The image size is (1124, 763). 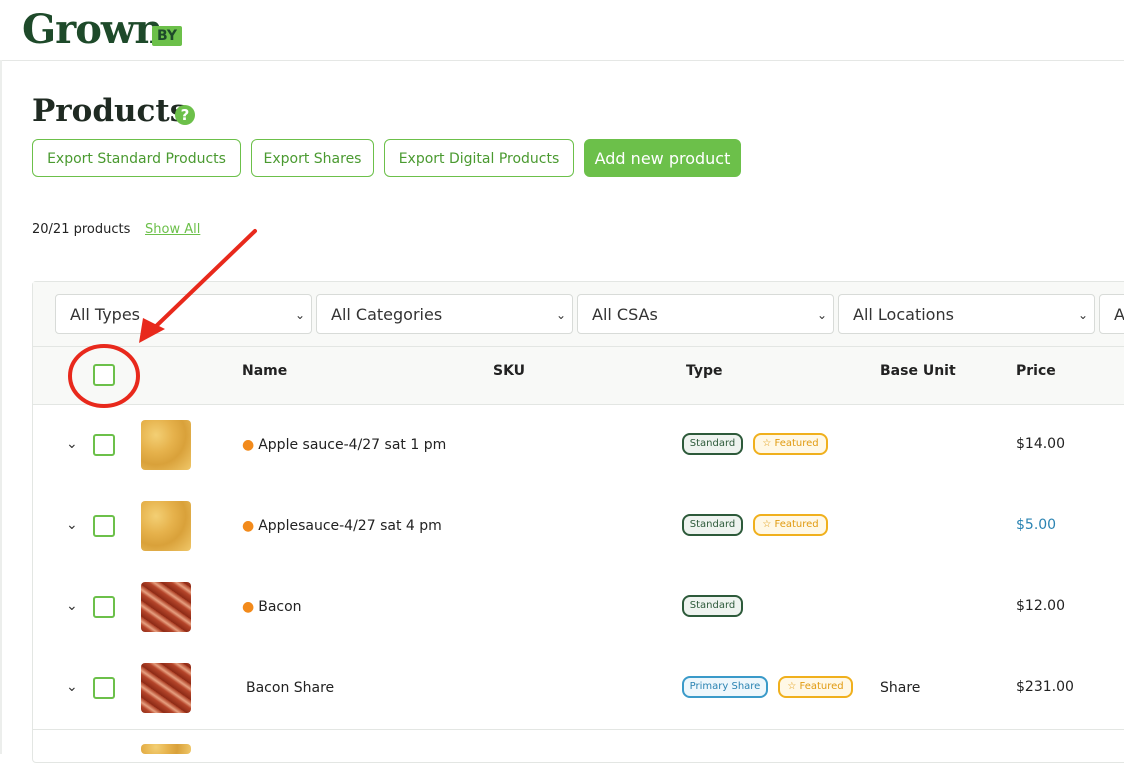 What do you see at coordinates (290, 688) in the screenshot?
I see `product-name: Bacon Share` at bounding box center [290, 688].